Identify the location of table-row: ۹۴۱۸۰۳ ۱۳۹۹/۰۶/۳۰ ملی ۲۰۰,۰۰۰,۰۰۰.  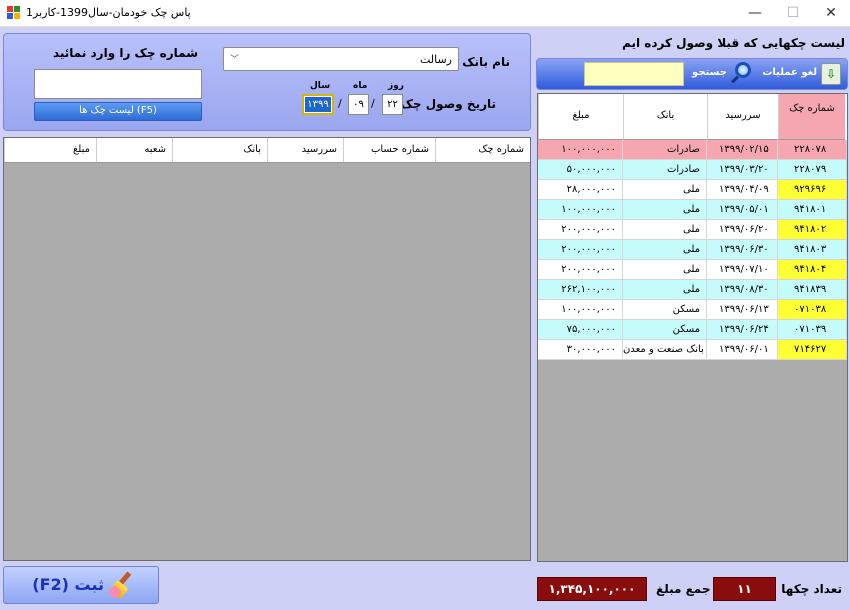
(692, 250).